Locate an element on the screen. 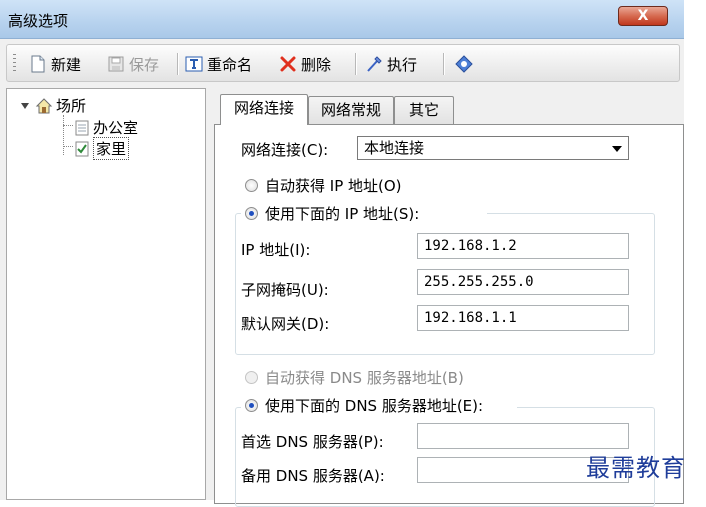 Image resolution: width=706 pixels, height=507 pixels. toolbar-grip is located at coordinates (14, 64).